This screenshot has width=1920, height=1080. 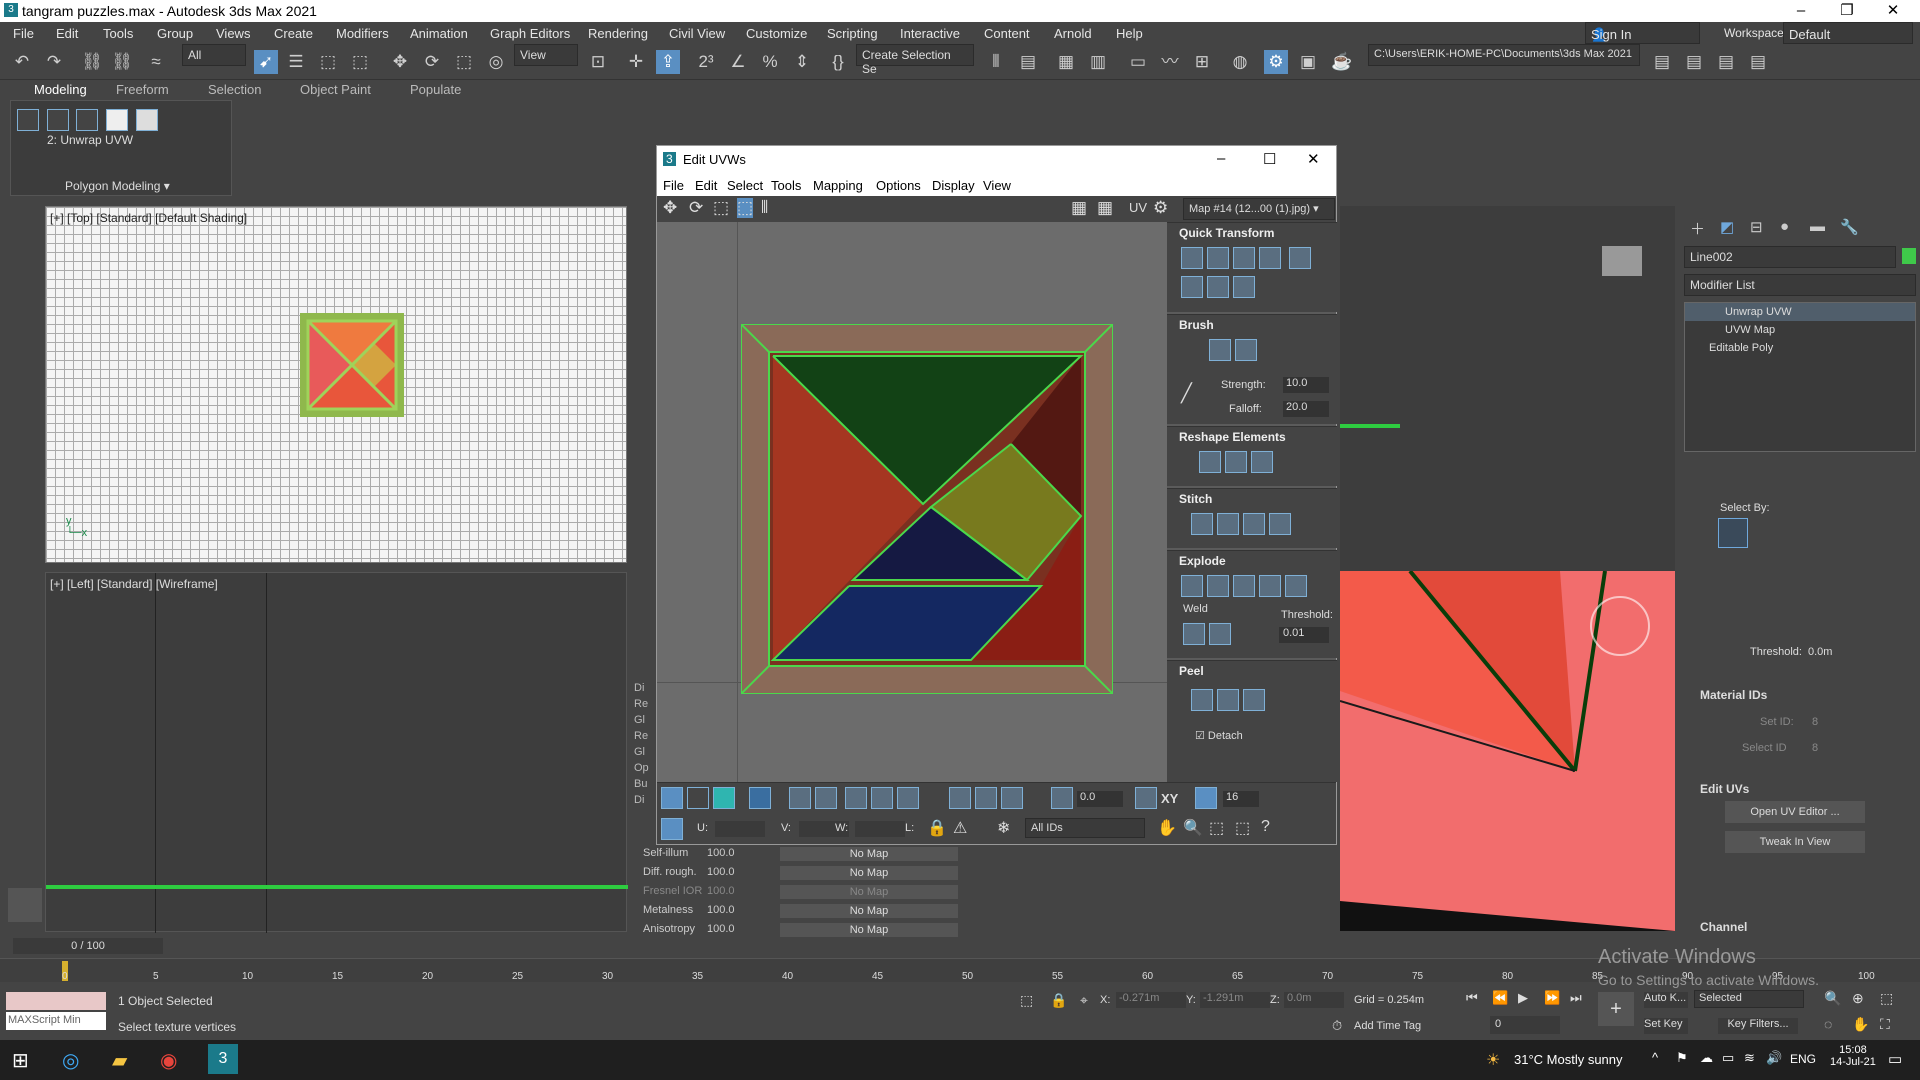 What do you see at coordinates (740, 829) in the screenshot?
I see `u-field` at bounding box center [740, 829].